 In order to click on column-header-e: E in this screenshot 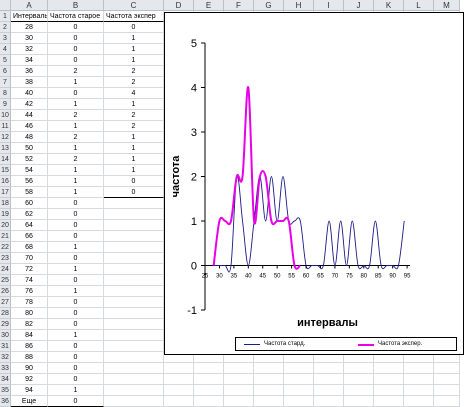, I will do `click(209, 5)`.